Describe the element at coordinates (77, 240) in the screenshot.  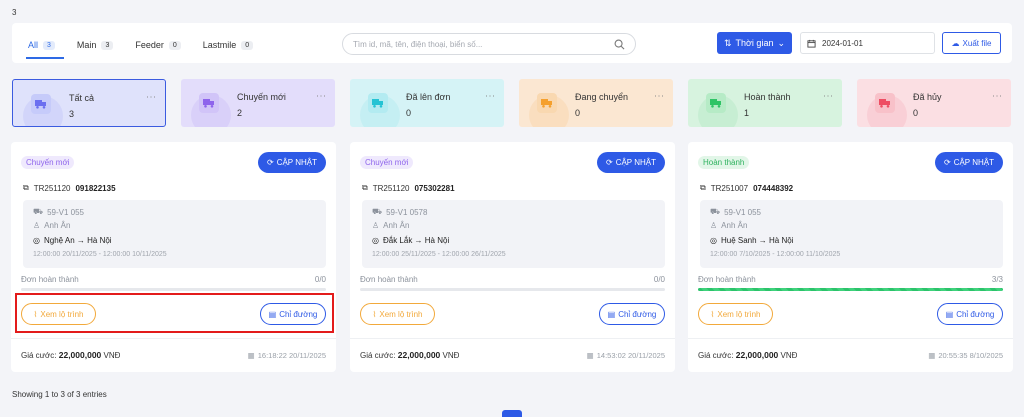
I see `route: Nghệ An → Hà Nội` at that location.